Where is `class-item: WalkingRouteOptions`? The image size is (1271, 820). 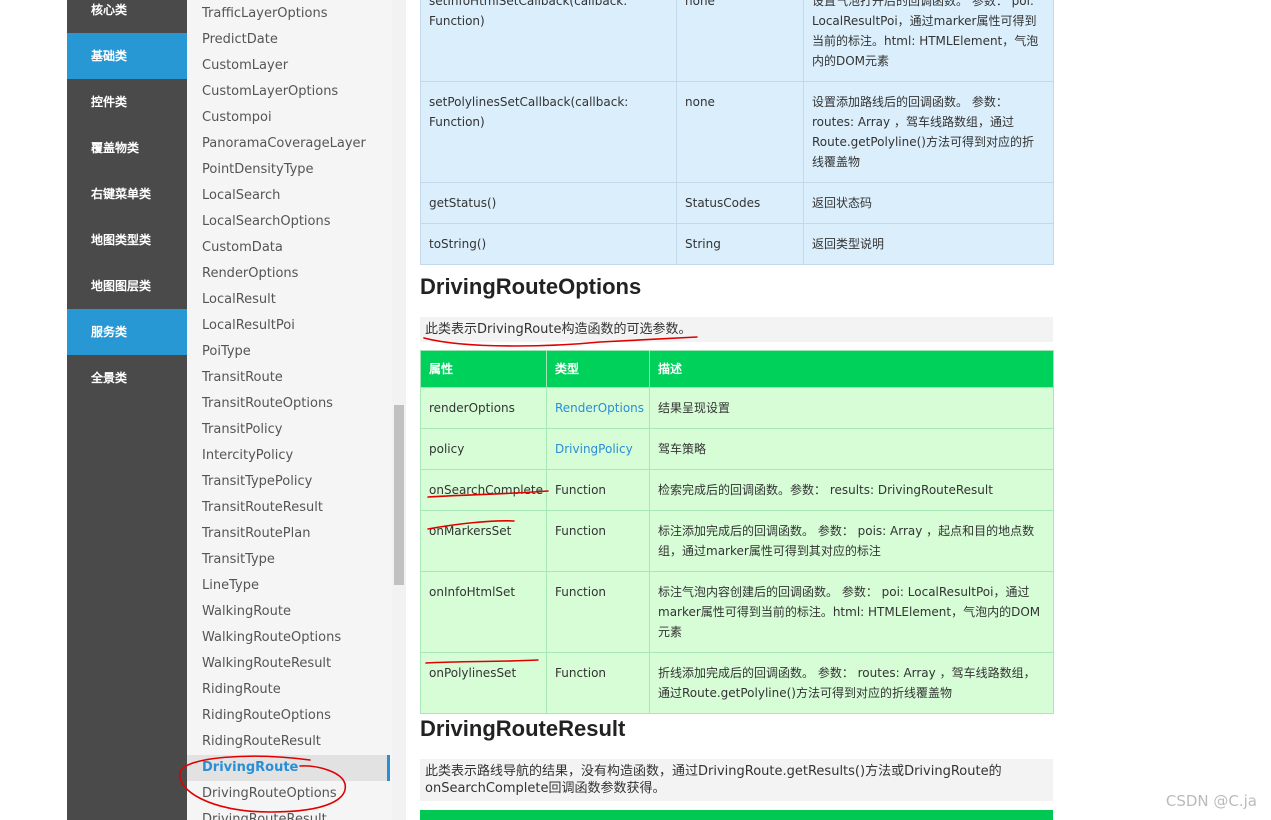
class-item: WalkingRouteOptions is located at coordinates (288, 638).